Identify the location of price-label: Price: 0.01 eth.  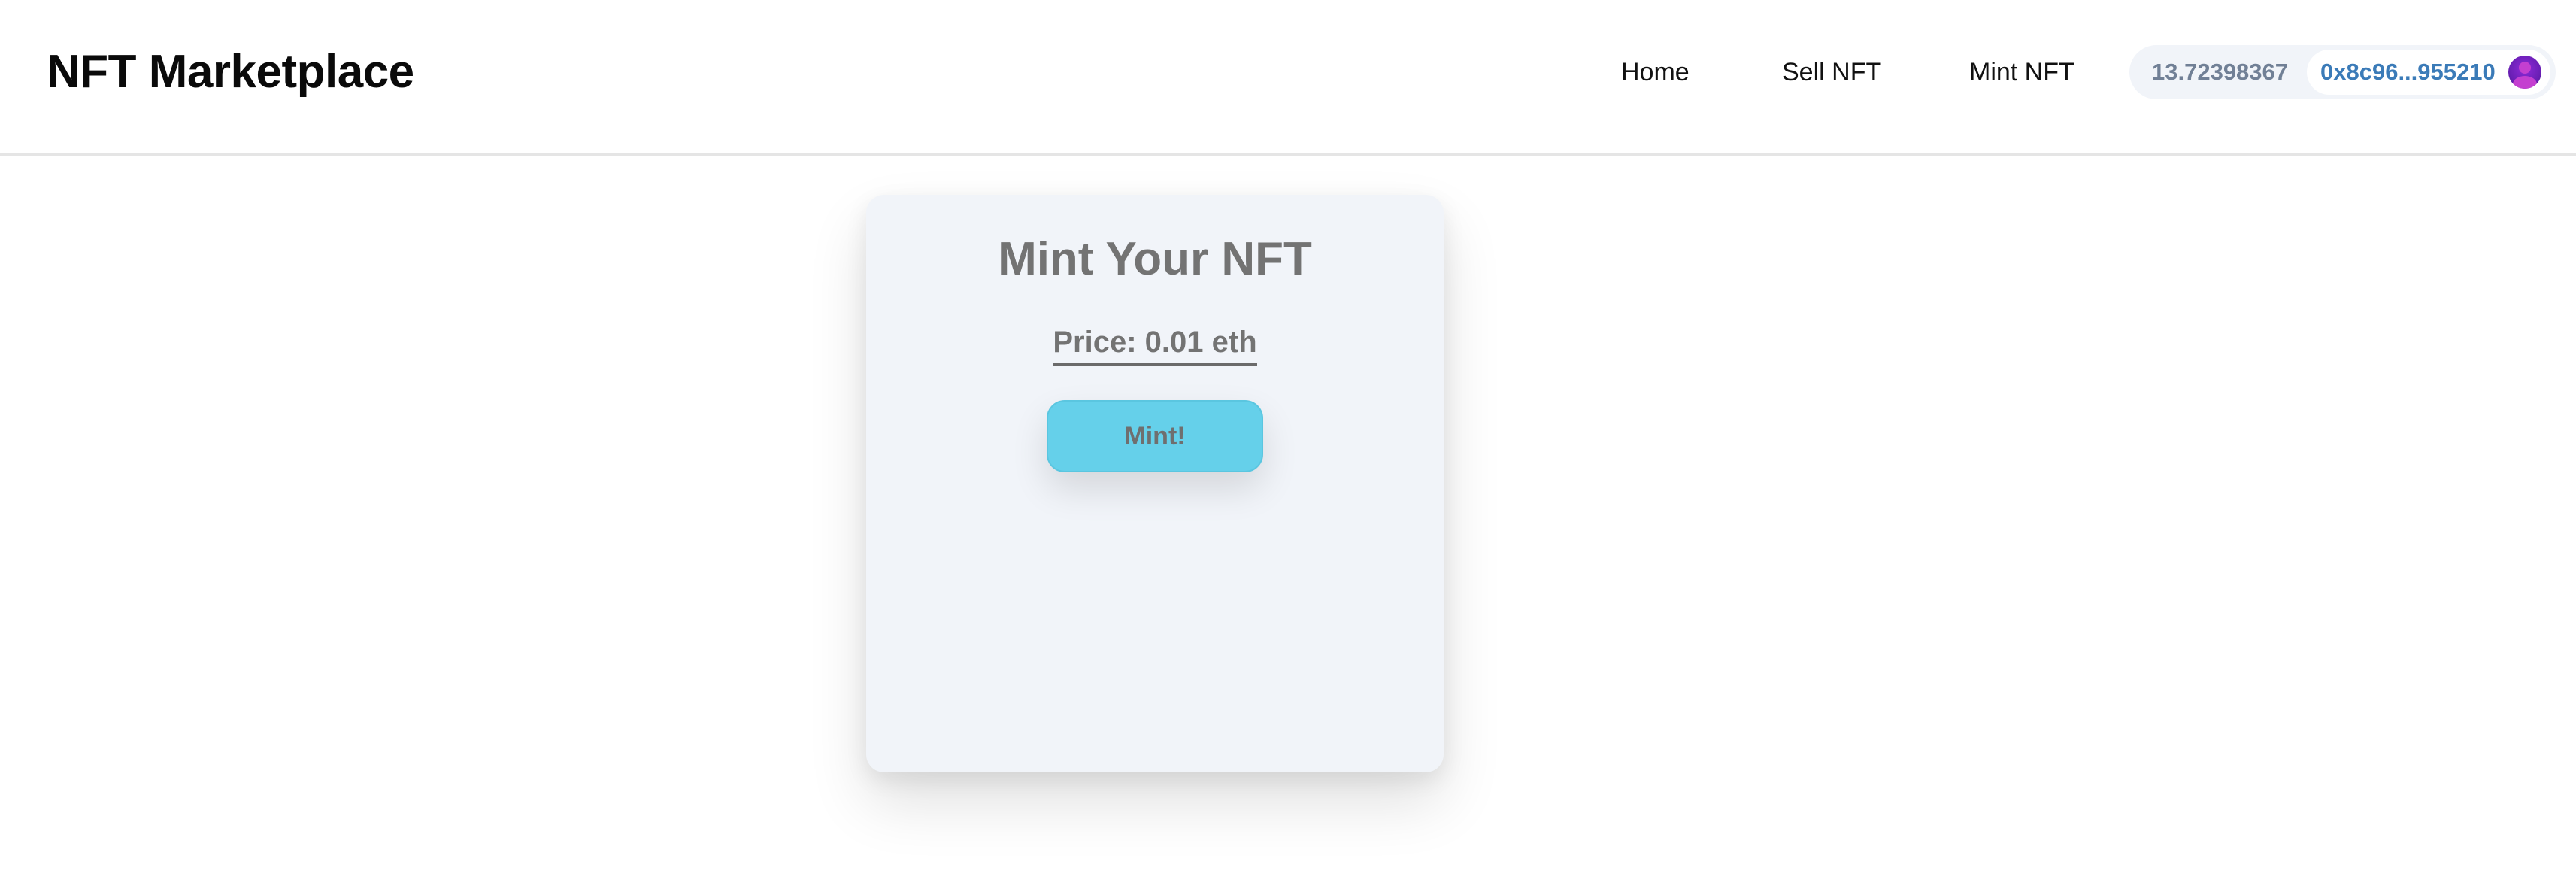
(1155, 344).